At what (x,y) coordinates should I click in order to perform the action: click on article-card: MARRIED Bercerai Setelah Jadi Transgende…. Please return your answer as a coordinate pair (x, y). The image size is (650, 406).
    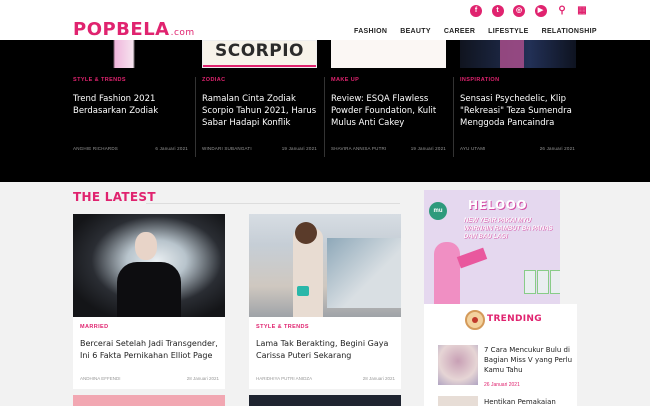
    Looking at the image, I should click on (149, 301).